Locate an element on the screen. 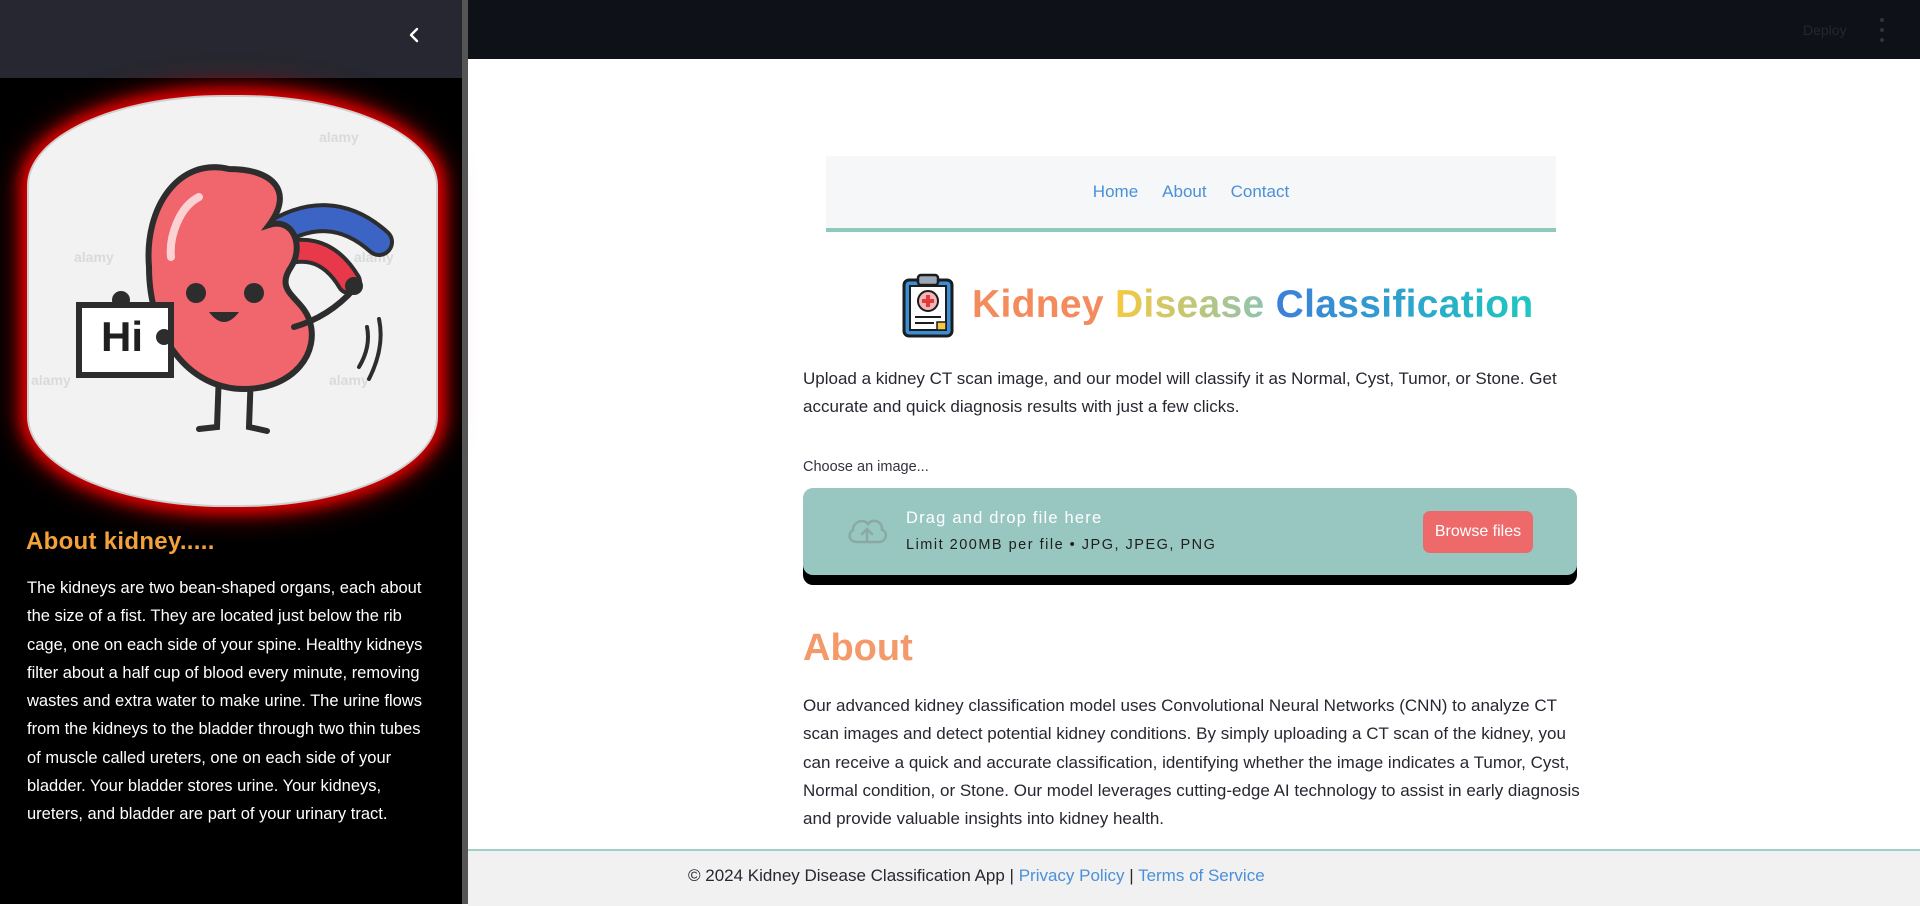  sign-text: Hi is located at coordinates (122, 336).